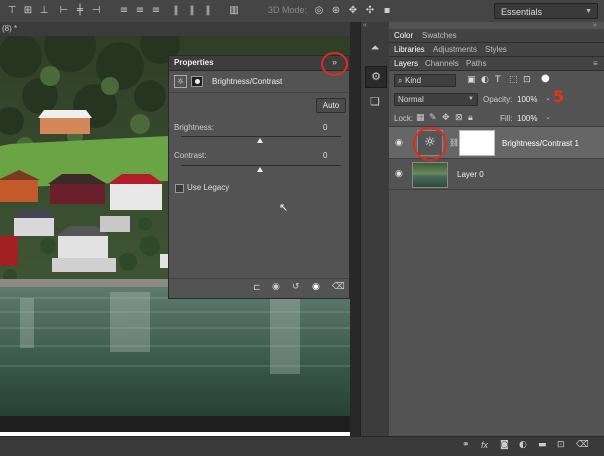  Describe the element at coordinates (260, 140) in the screenshot. I see `brightness-slider-thumb` at that location.